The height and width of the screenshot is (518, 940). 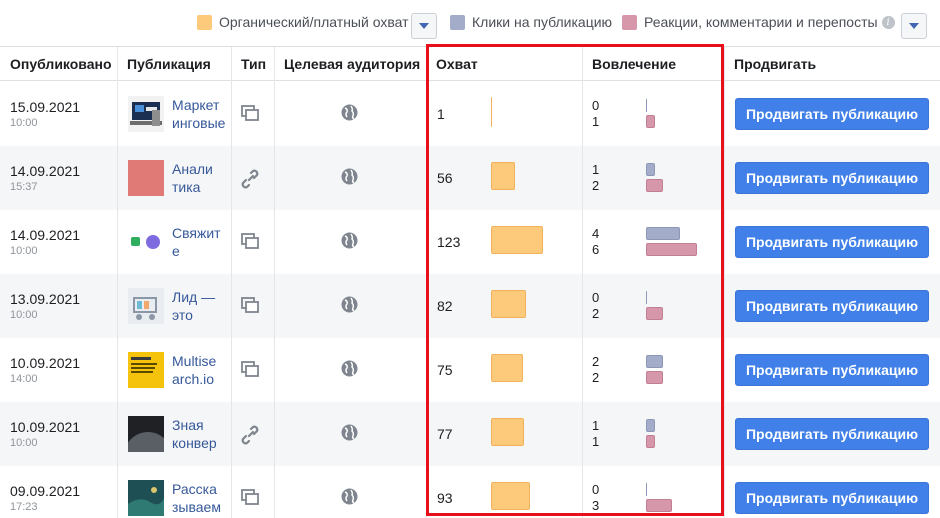 I want to click on column-header-promote: Продвигать, so click(x=775, y=64).